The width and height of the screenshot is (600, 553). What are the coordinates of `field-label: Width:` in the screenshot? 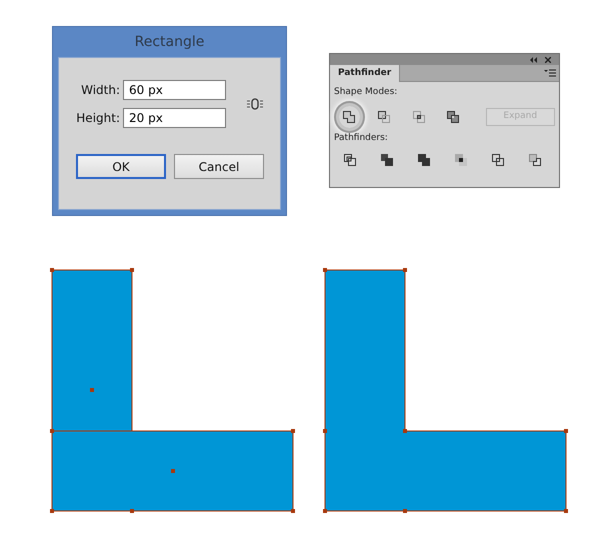 It's located at (100, 90).